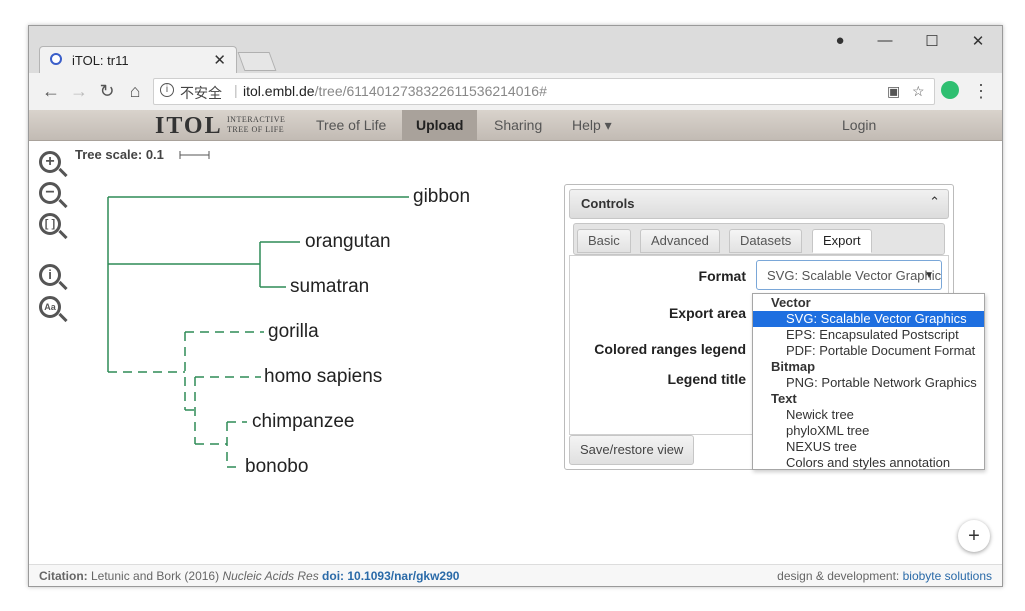 The width and height of the screenshot is (1025, 611). Describe the element at coordinates (293, 332) in the screenshot. I see `leaf-gorilla: gorilla` at that location.